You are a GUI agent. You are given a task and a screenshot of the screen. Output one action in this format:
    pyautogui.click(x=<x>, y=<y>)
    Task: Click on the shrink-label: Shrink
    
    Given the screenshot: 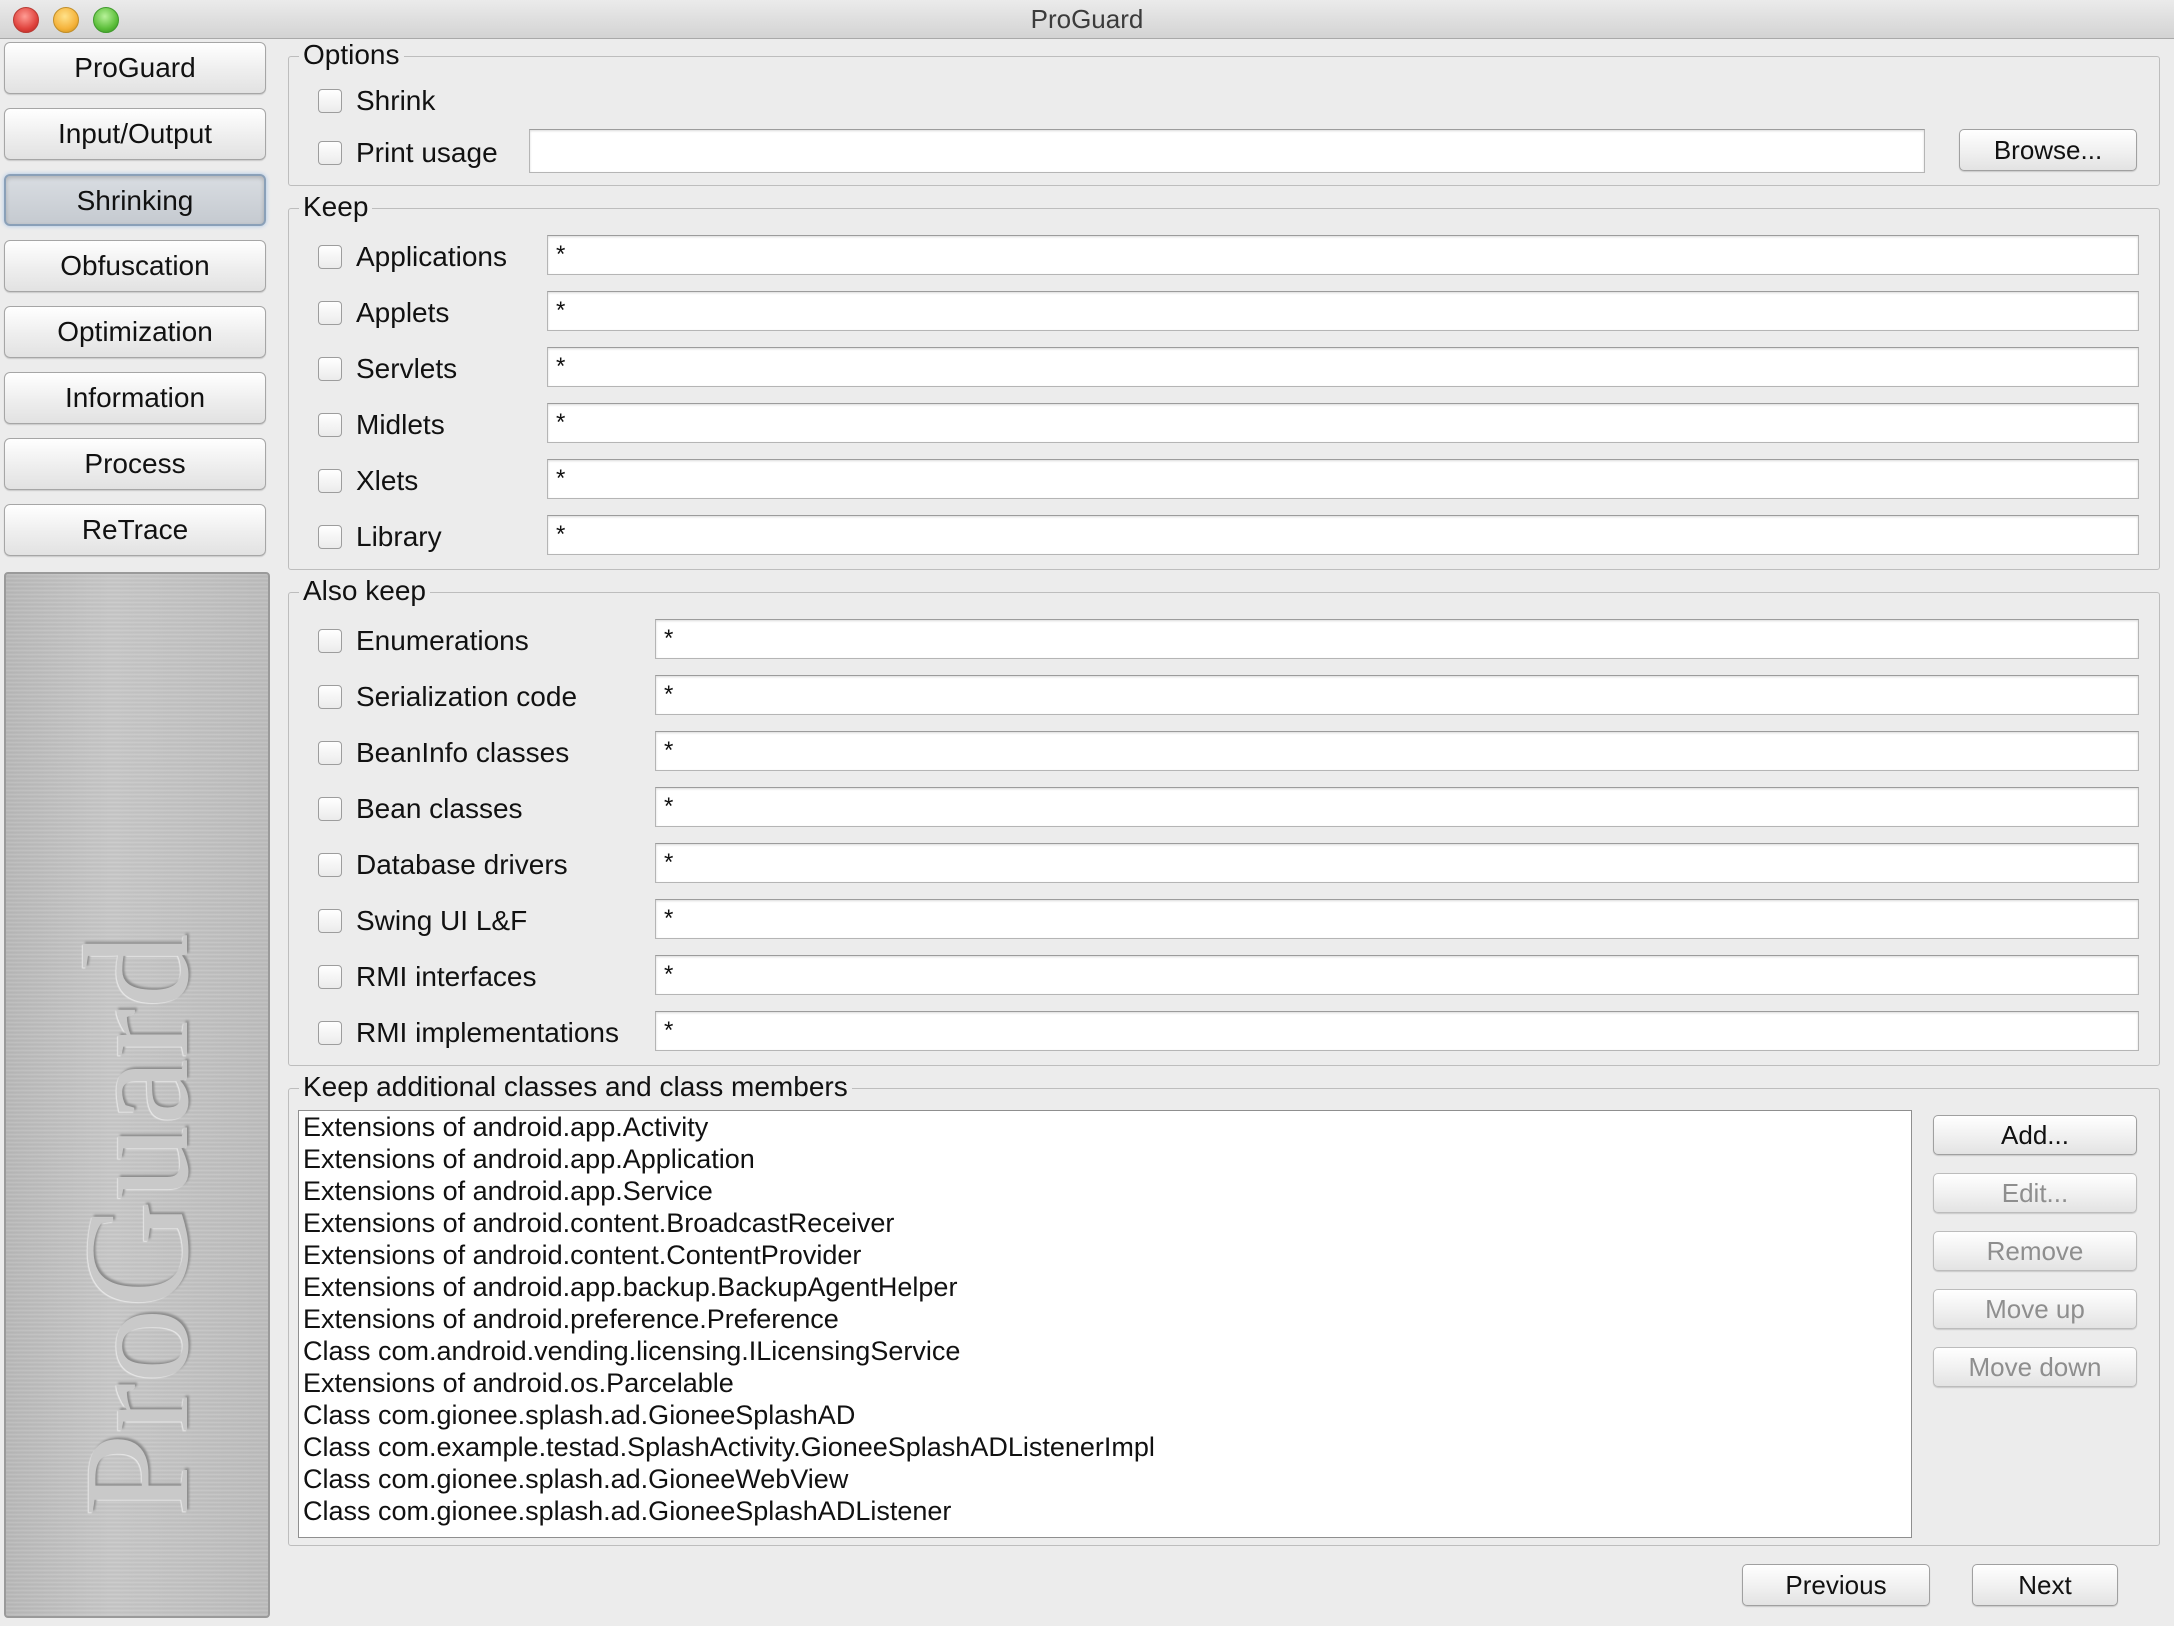 What is the action you would take?
    pyautogui.click(x=396, y=100)
    